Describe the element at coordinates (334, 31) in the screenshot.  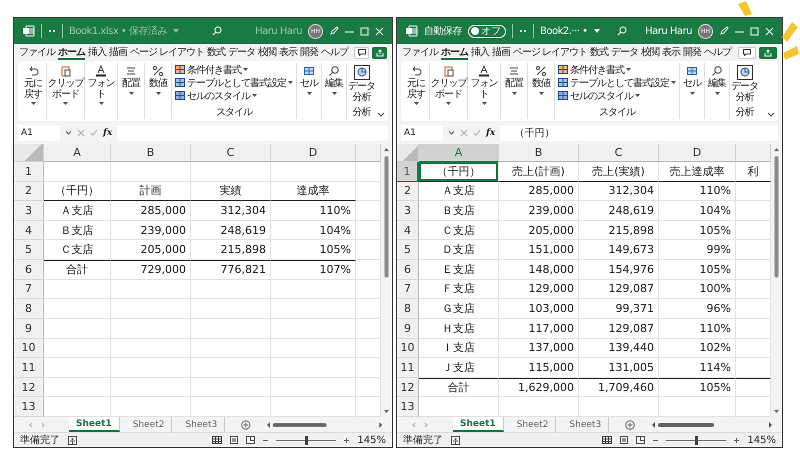
I see `pen-icon` at that location.